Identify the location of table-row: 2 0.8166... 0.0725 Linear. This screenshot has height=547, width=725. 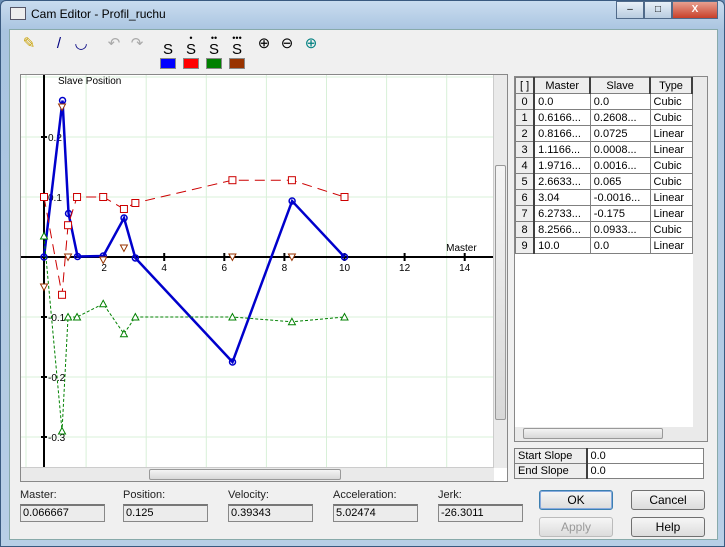
(604, 133).